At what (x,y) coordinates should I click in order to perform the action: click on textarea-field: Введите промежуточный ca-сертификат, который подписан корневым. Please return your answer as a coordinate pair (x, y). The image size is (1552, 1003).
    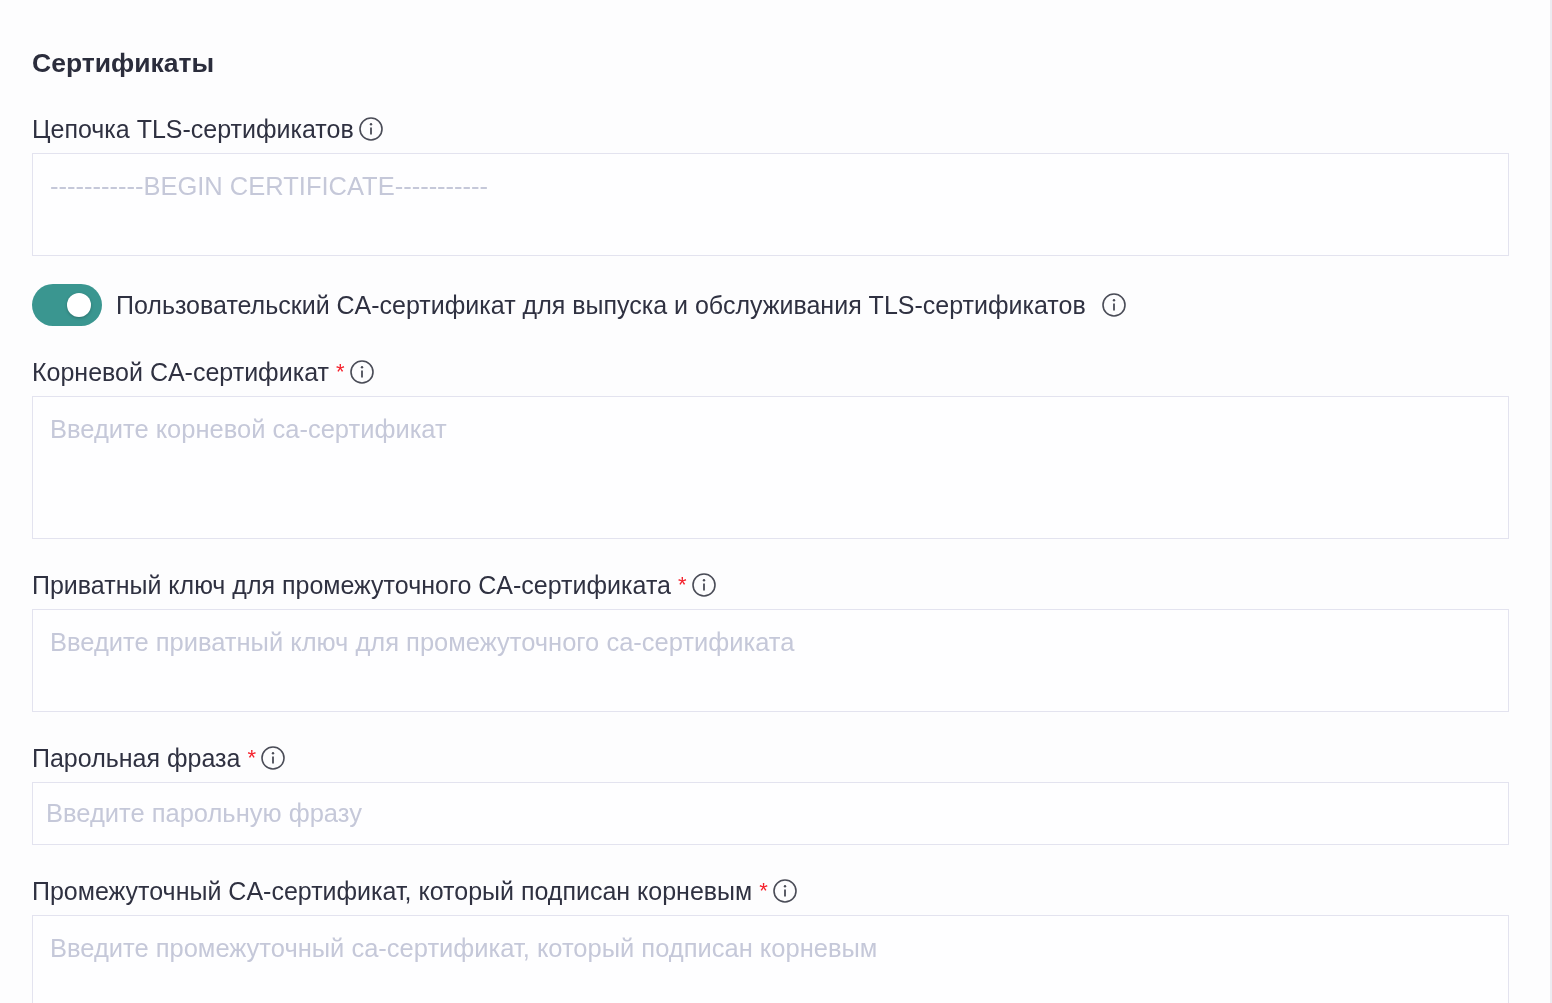
    Looking at the image, I should click on (770, 959).